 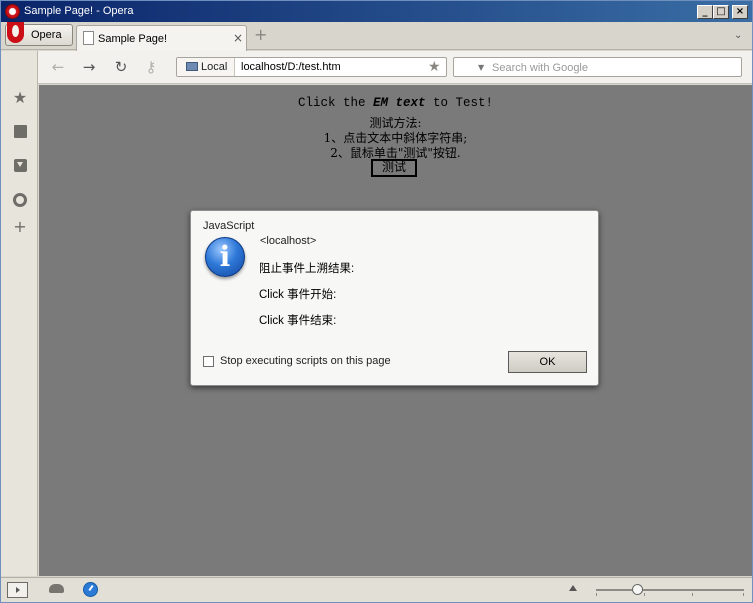 I want to click on tab-close-icon: ×, so click(x=238, y=38).